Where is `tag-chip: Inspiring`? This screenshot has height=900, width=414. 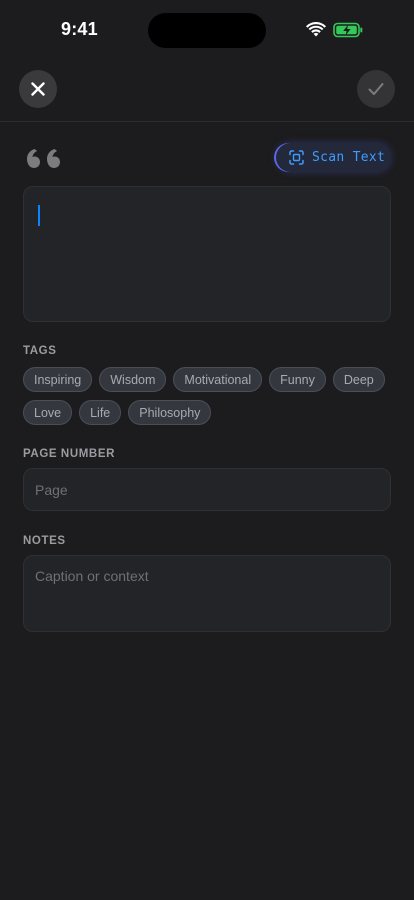 tag-chip: Inspiring is located at coordinates (58, 379).